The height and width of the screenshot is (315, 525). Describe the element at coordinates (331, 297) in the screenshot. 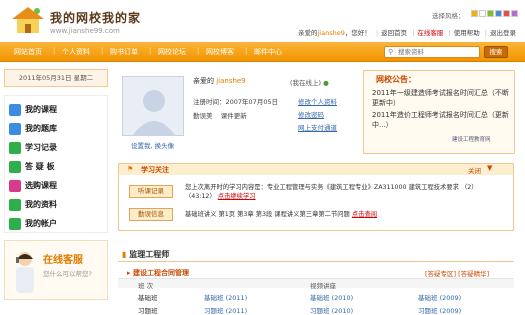

I see `video-link: 基础班 (2010)` at that location.